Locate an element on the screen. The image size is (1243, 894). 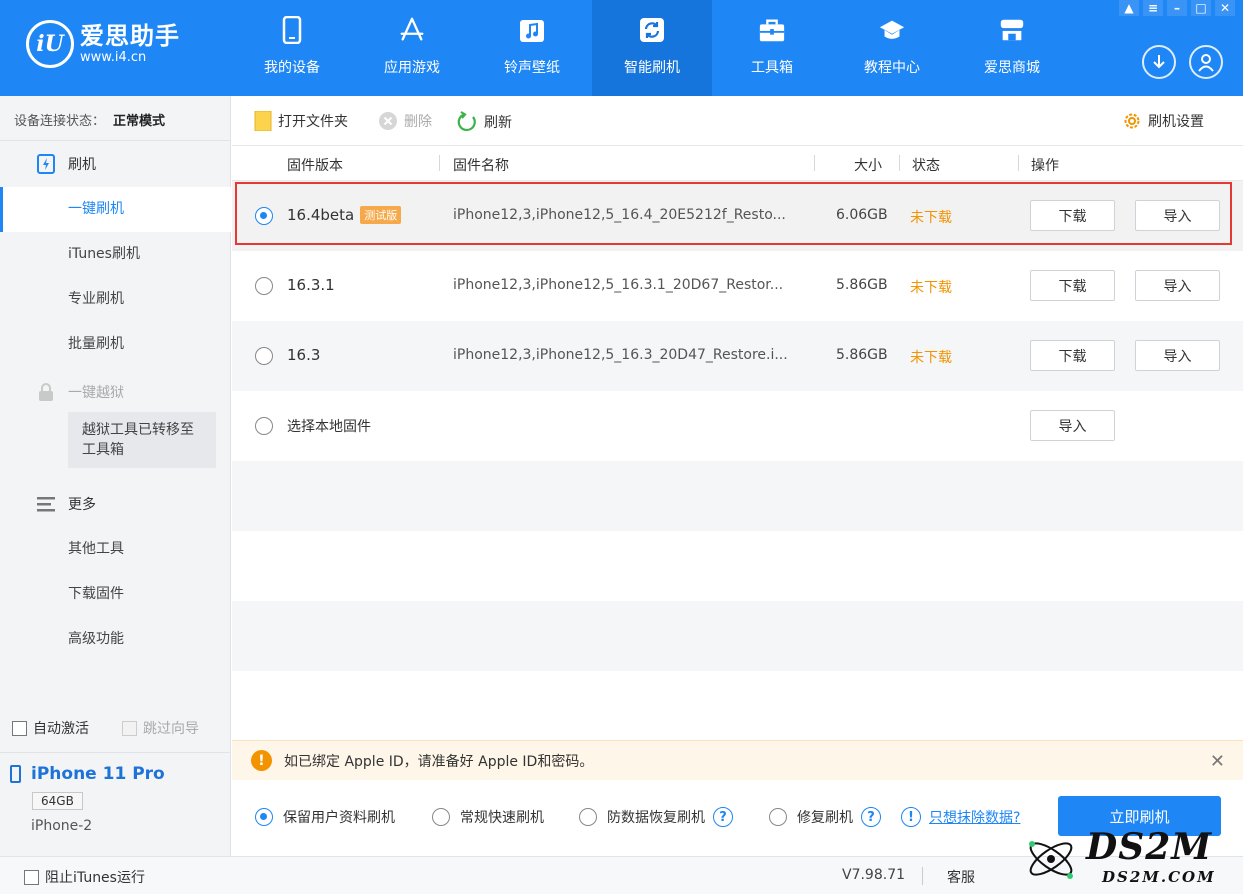
nav-smart-flash: 智能刷机 is located at coordinates (652, 48).